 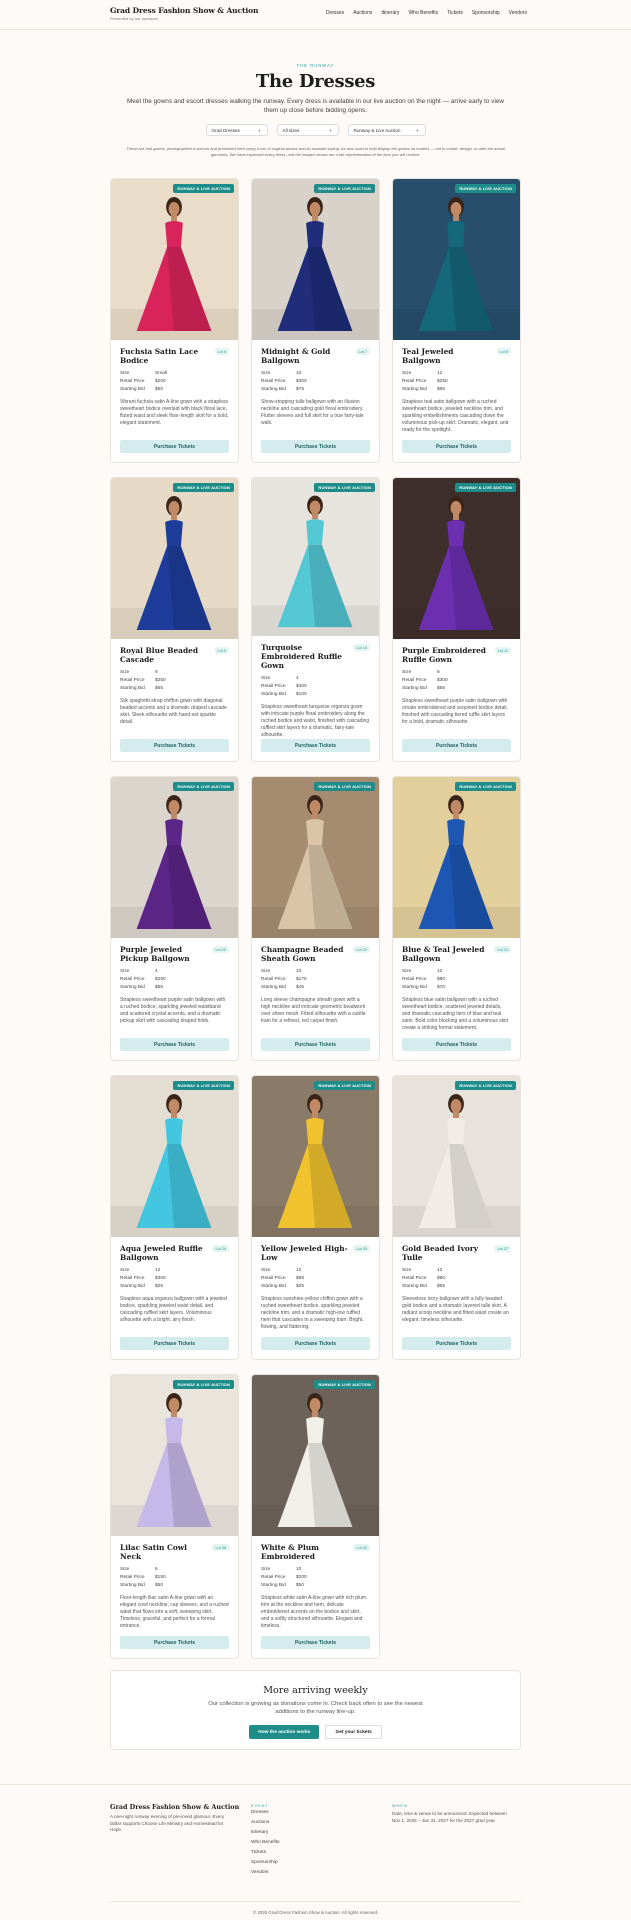 I want to click on footer-link-vendors: Vendors, so click(x=321, y=1873).